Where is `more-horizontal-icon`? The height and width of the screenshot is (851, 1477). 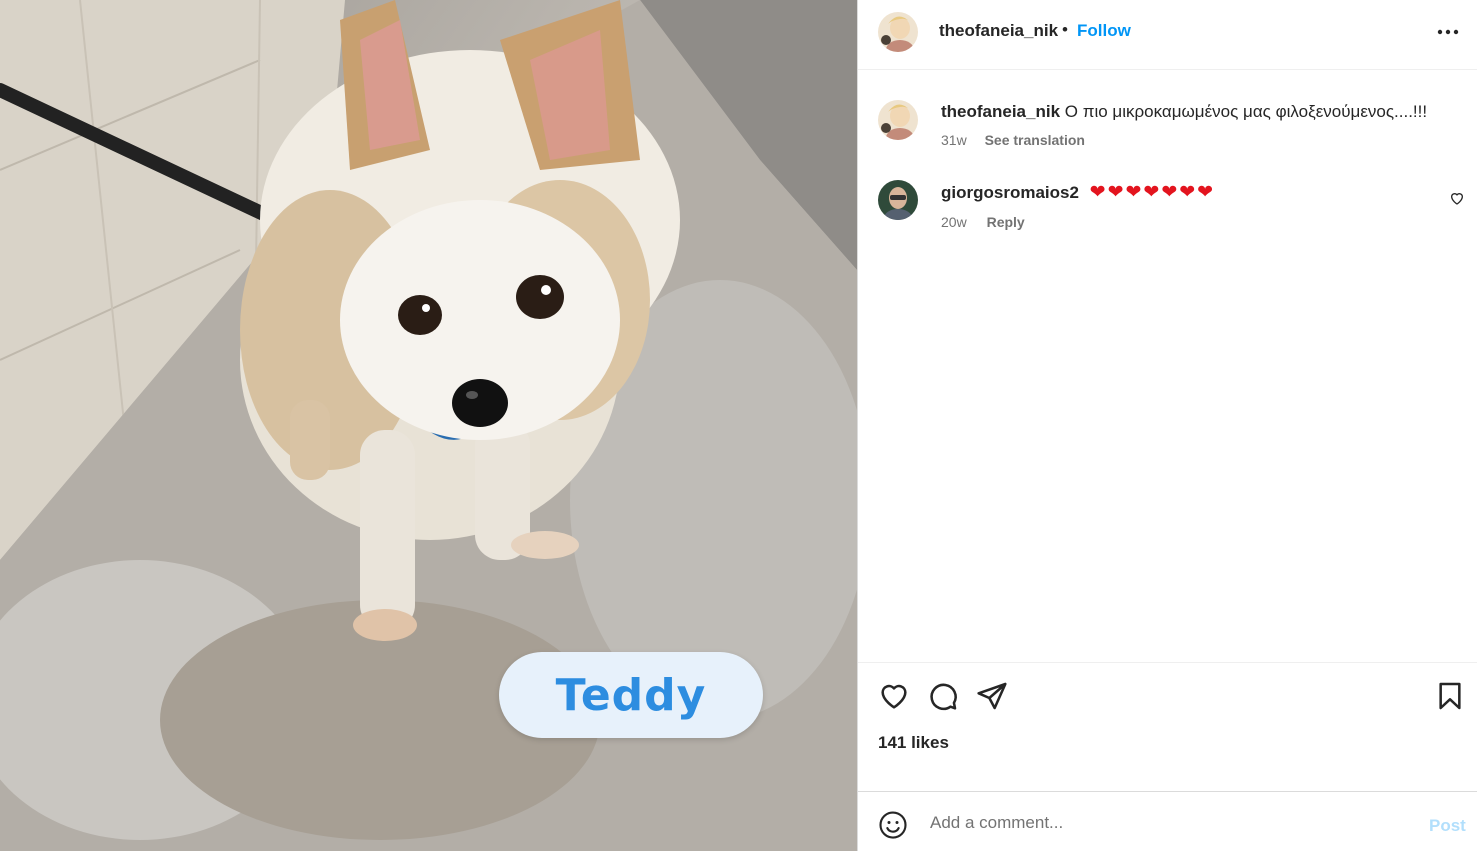 more-horizontal-icon is located at coordinates (1448, 32).